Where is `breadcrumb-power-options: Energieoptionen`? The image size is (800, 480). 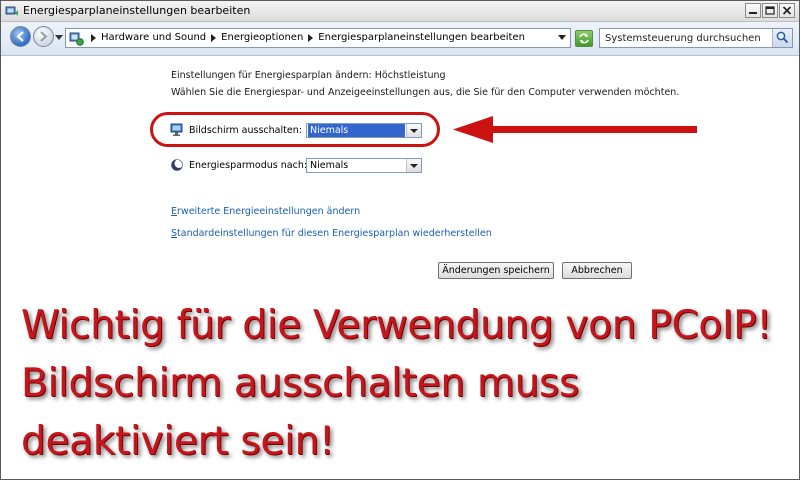 breadcrumb-power-options: Energieoptionen is located at coordinates (262, 37).